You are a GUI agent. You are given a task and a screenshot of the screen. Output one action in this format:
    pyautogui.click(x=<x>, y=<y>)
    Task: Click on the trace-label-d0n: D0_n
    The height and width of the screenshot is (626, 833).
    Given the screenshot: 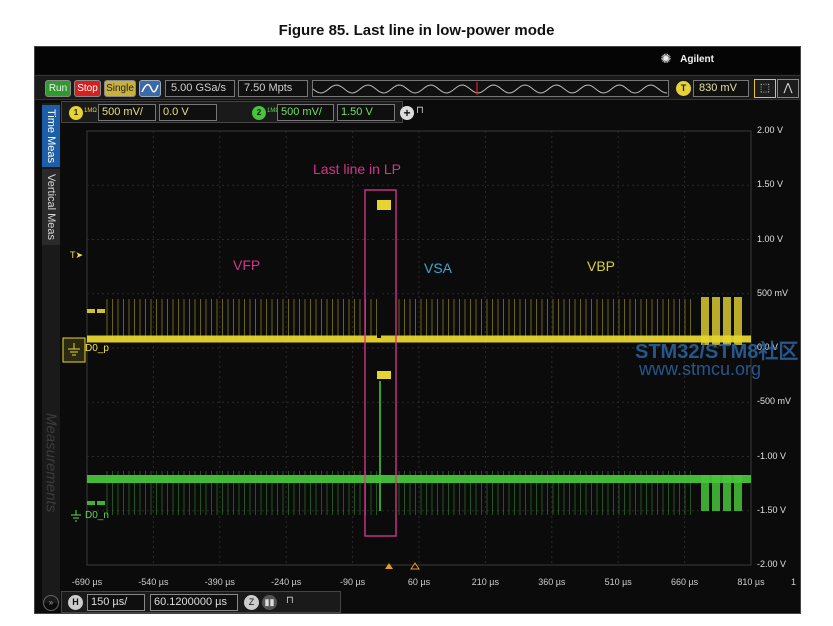 What is the action you would take?
    pyautogui.click(x=97, y=515)
    